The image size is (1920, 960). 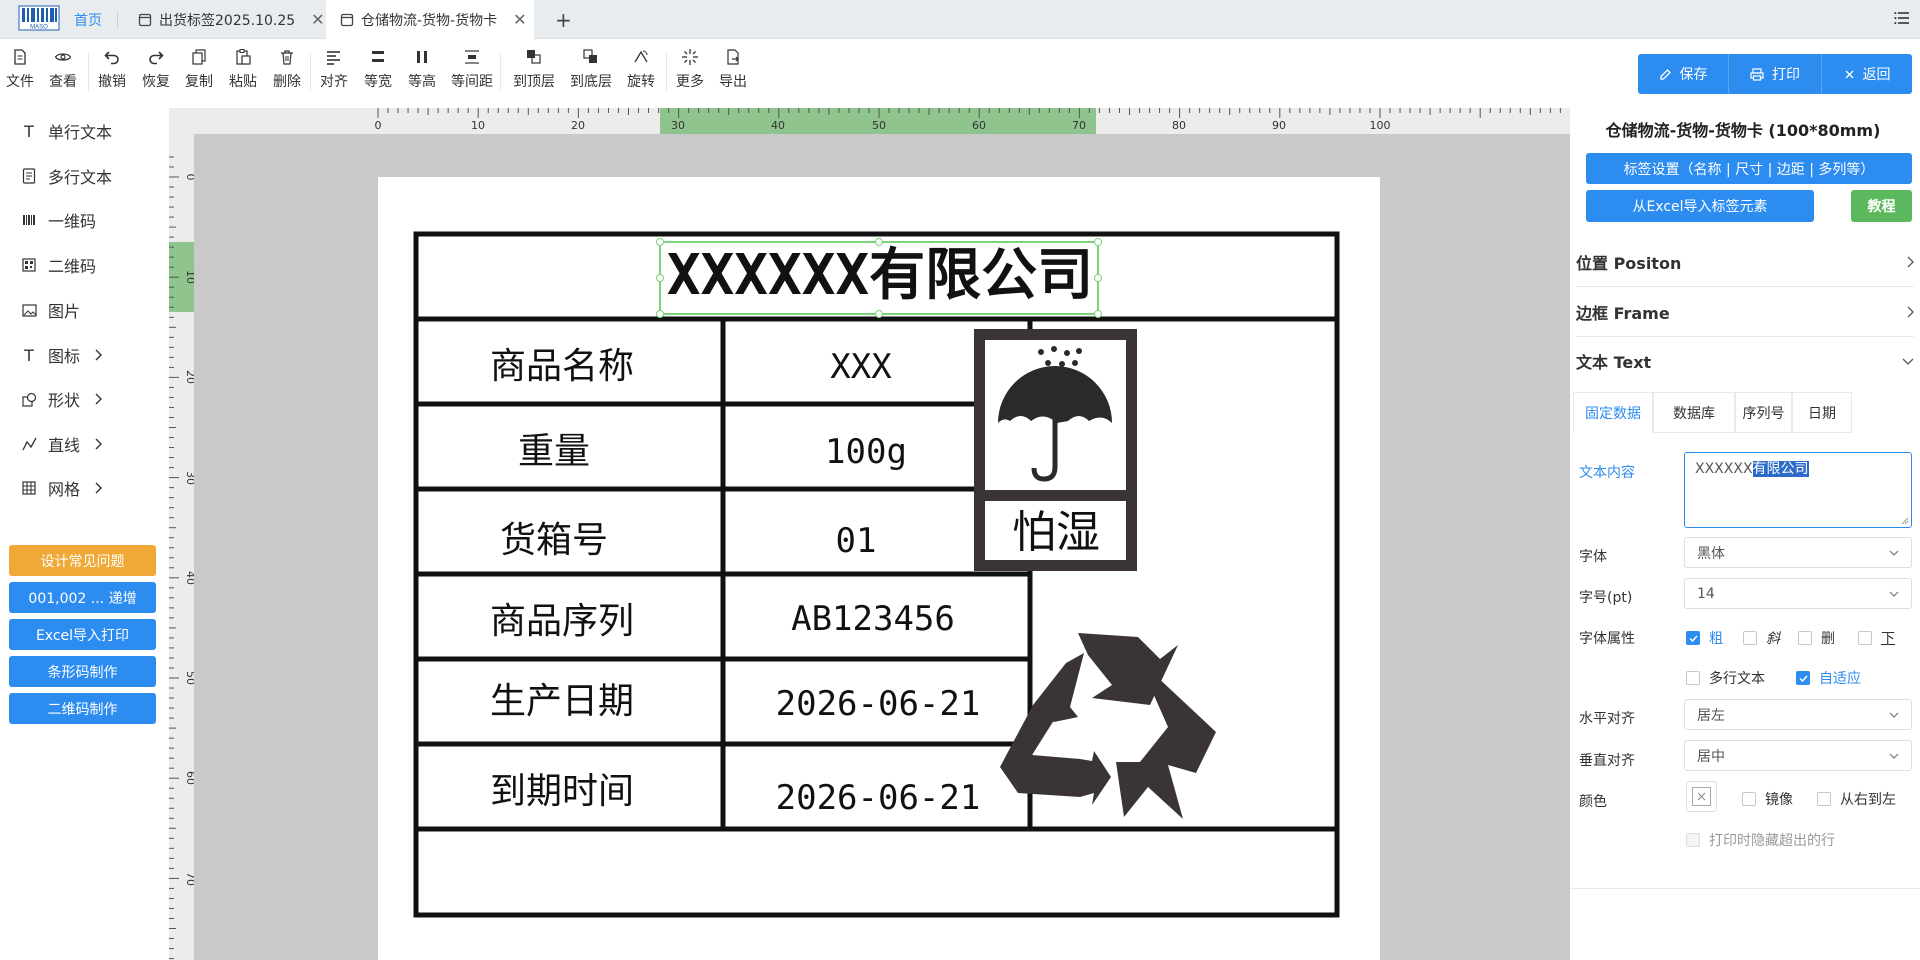 What do you see at coordinates (591, 72) in the screenshot?
I see `send-to-bottom-button: 到底层` at bounding box center [591, 72].